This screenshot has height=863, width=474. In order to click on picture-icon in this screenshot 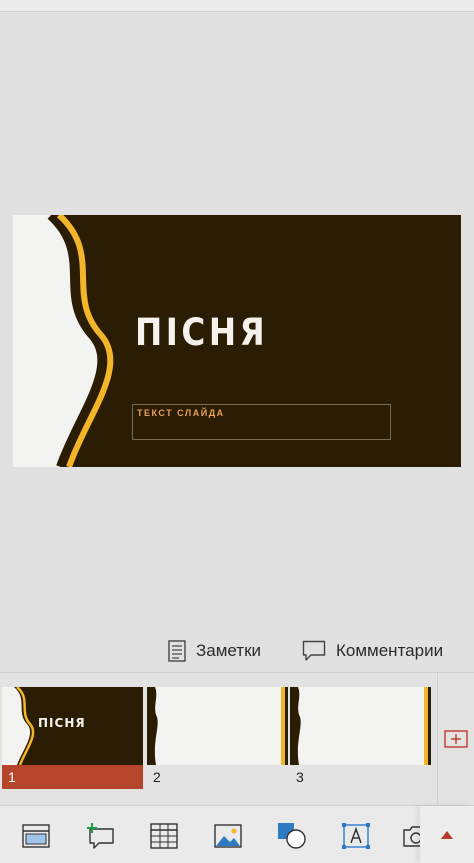, I will do `click(228, 836)`.